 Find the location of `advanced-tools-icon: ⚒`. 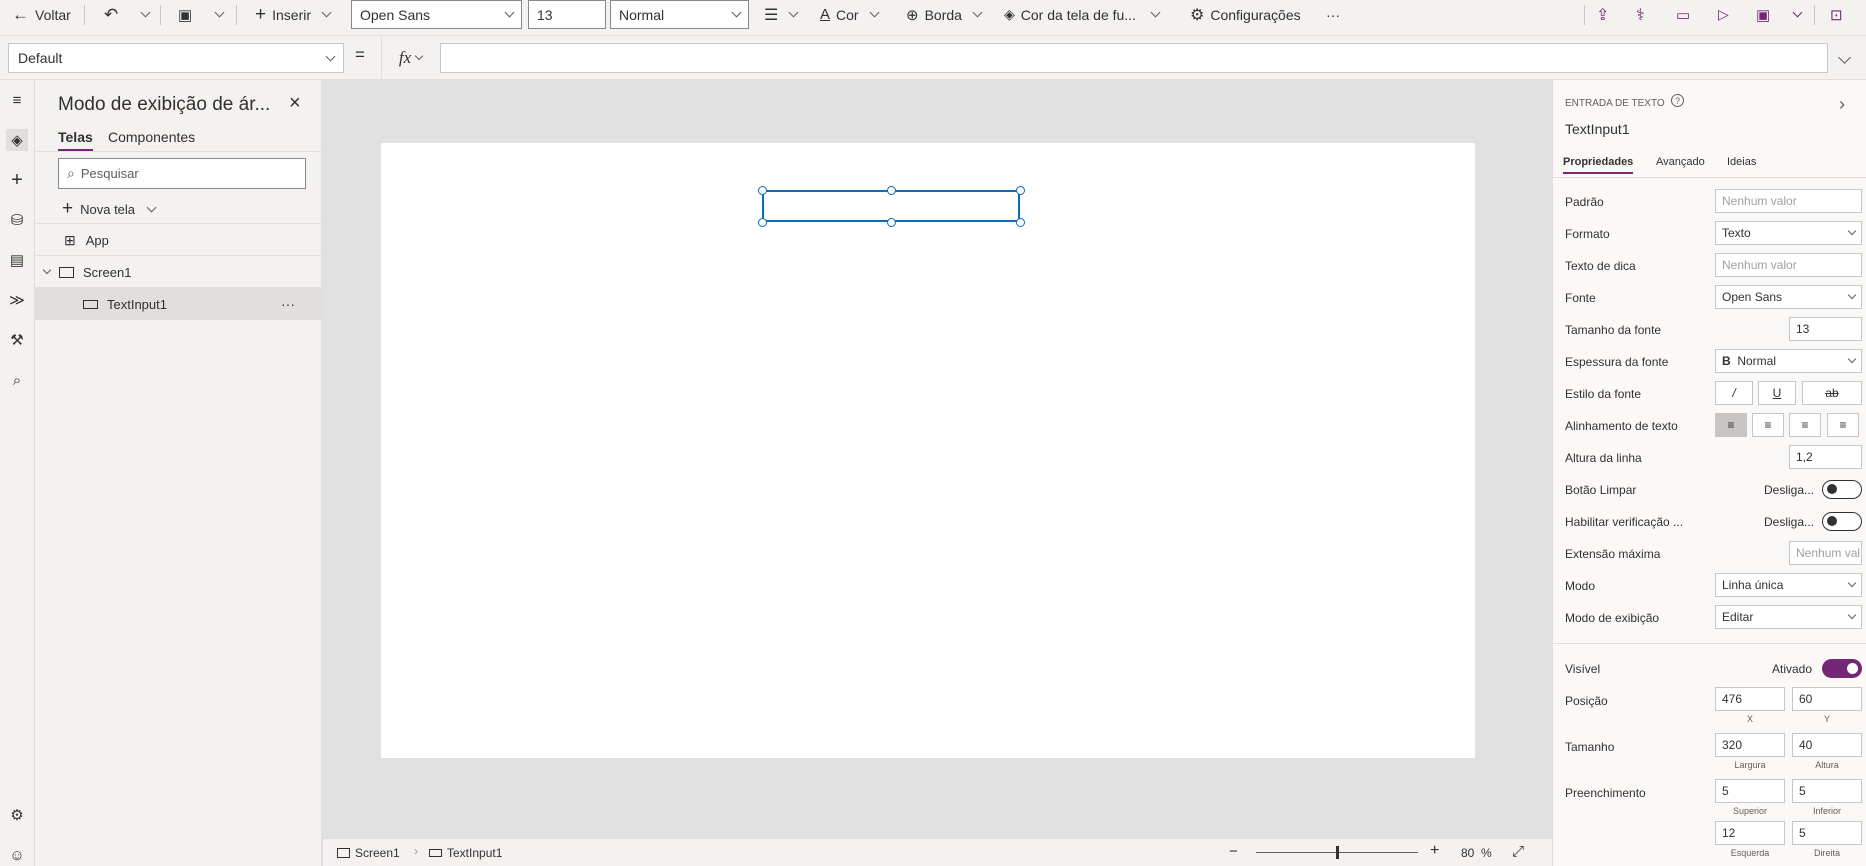

advanced-tools-icon: ⚒ is located at coordinates (17, 340).